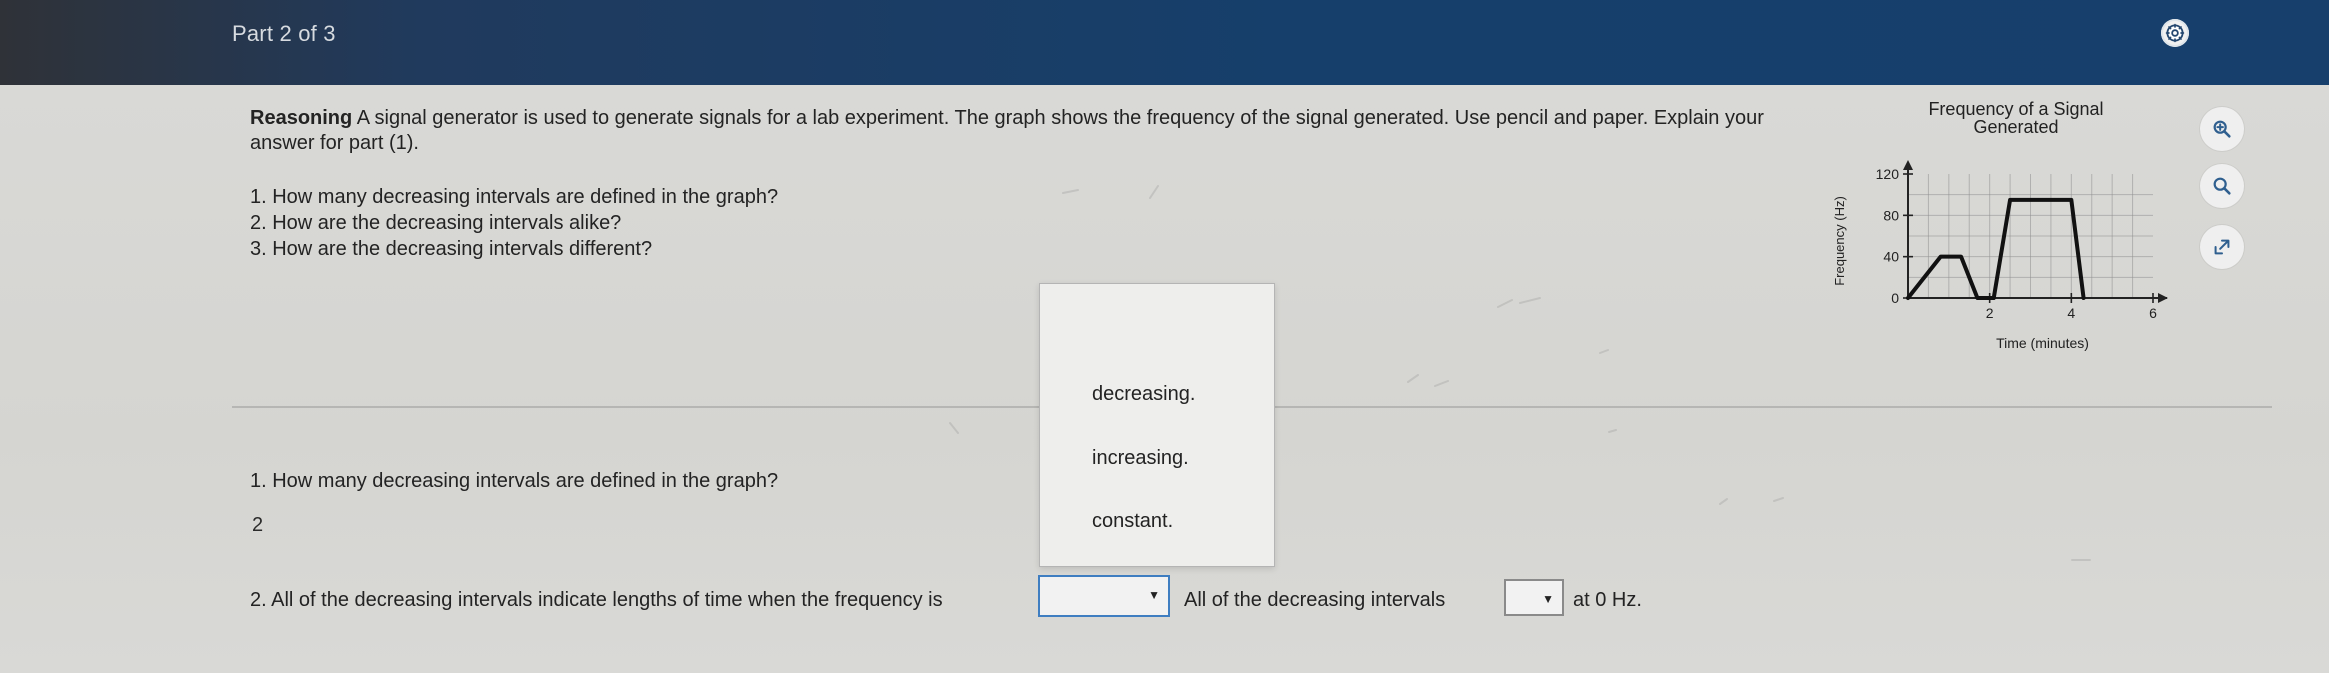  Describe the element at coordinates (1157, 425) in the screenshot. I see `dropdown-menu: decreasing. increasing. constant.` at that location.